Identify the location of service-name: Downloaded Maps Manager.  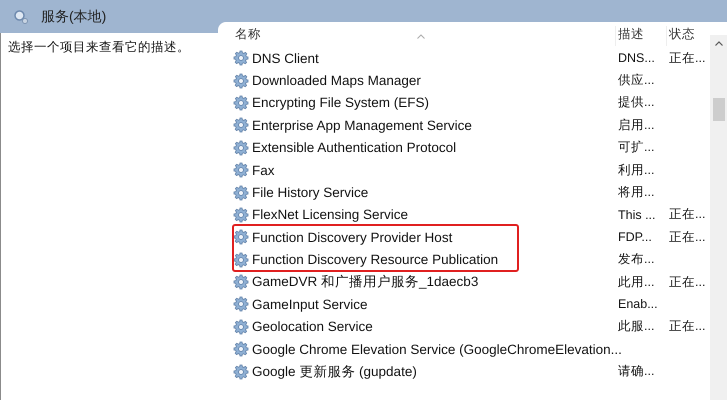
(336, 80).